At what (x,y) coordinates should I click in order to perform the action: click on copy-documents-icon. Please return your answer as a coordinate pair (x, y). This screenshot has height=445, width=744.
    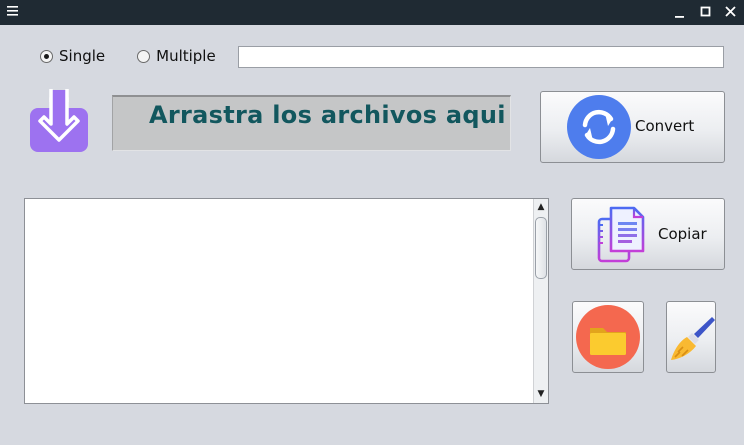
    Looking at the image, I should click on (621, 234).